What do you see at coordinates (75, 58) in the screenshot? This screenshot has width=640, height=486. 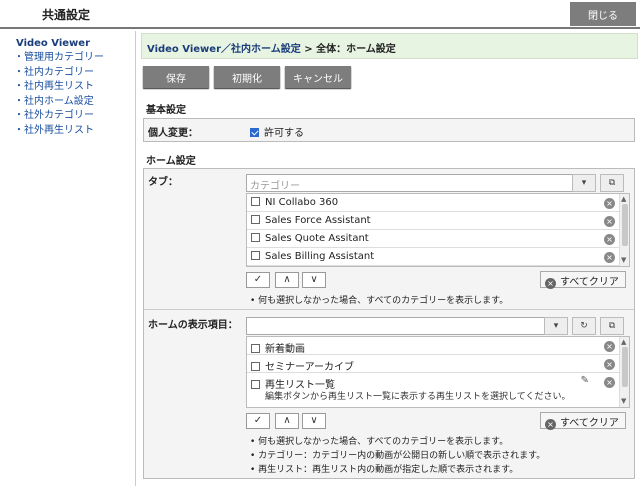 I see `sidebar-item-admin-category: 管理用カテゴリー` at bounding box center [75, 58].